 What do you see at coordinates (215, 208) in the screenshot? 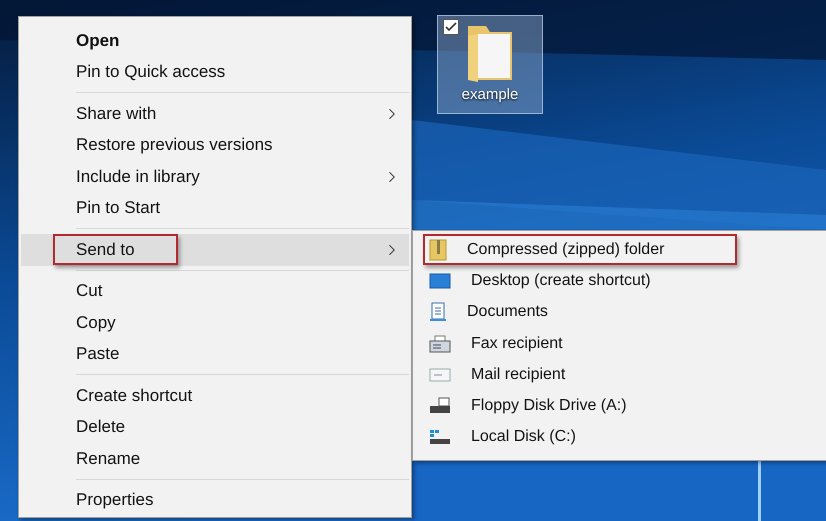
I see `menu-item: Pin to Start` at bounding box center [215, 208].